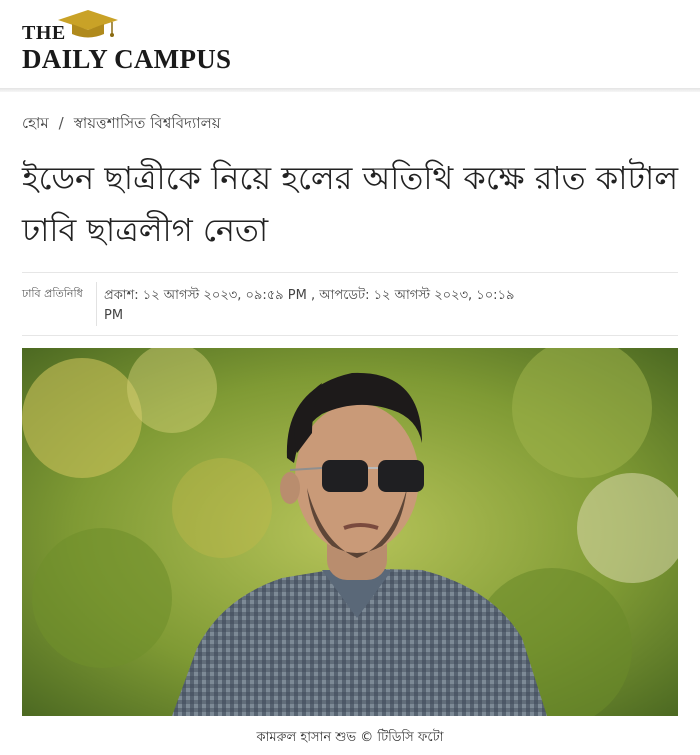  What do you see at coordinates (96, 304) in the screenshot?
I see `meta-vertical-divider` at bounding box center [96, 304].